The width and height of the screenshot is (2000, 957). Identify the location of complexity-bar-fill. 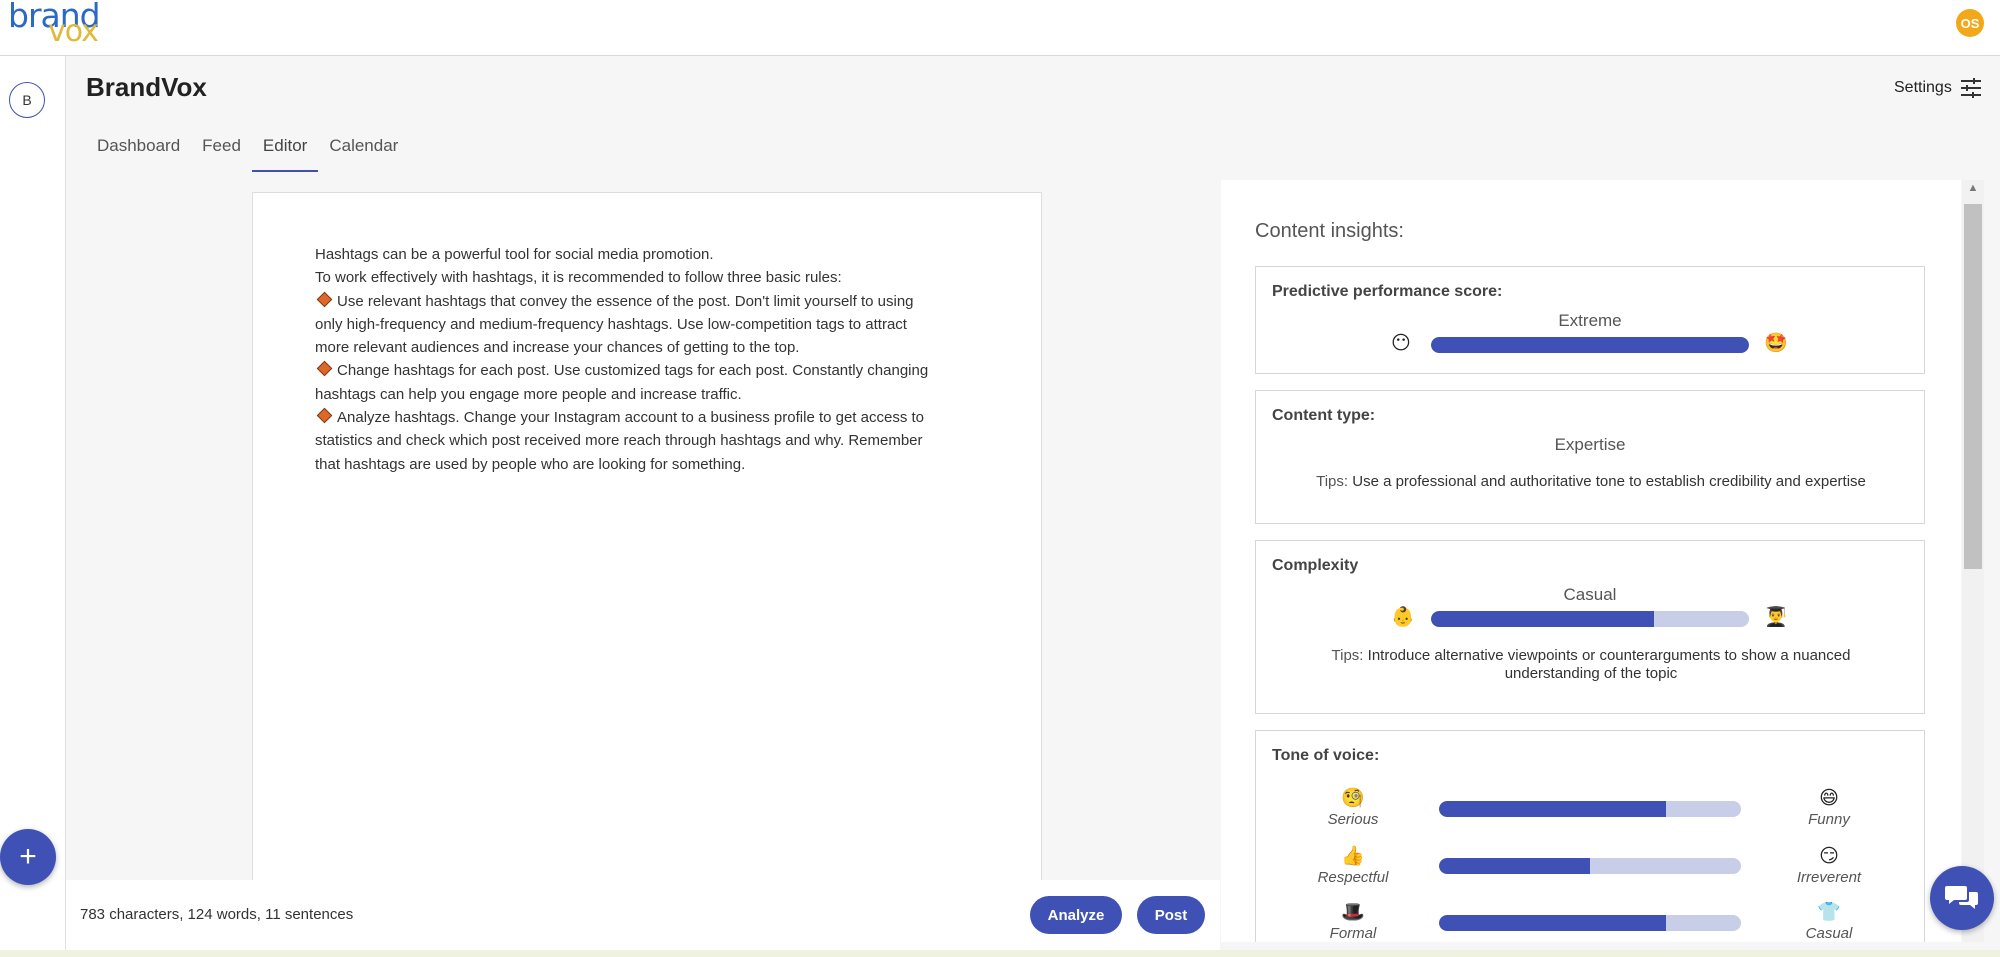
(1542, 619).